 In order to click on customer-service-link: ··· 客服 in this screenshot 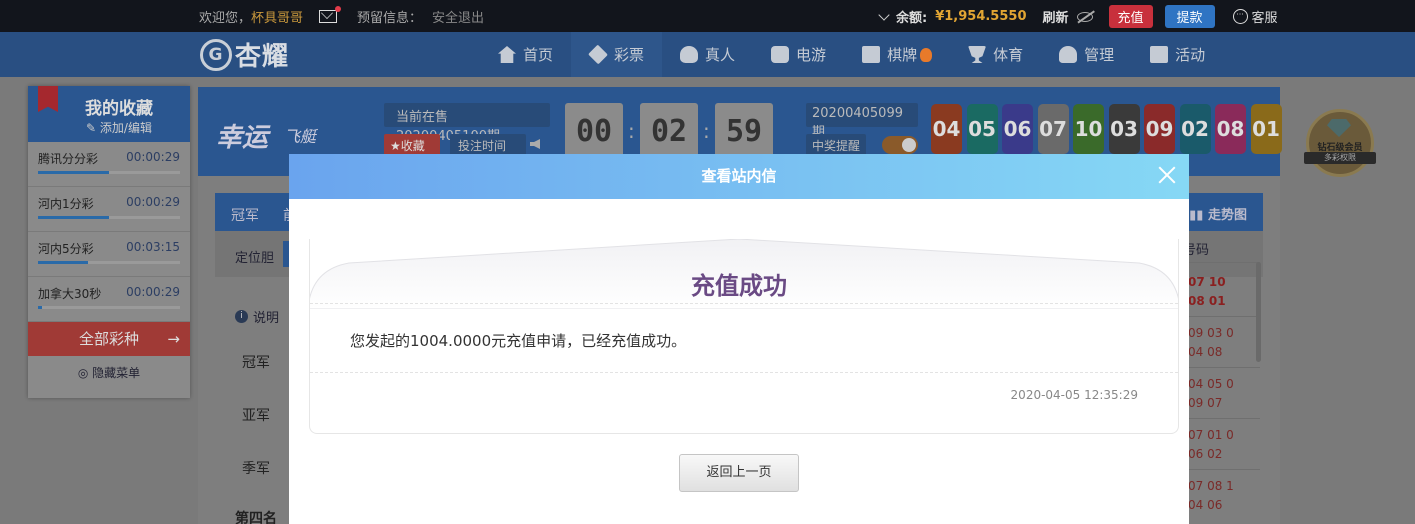, I will do `click(1255, 16)`.